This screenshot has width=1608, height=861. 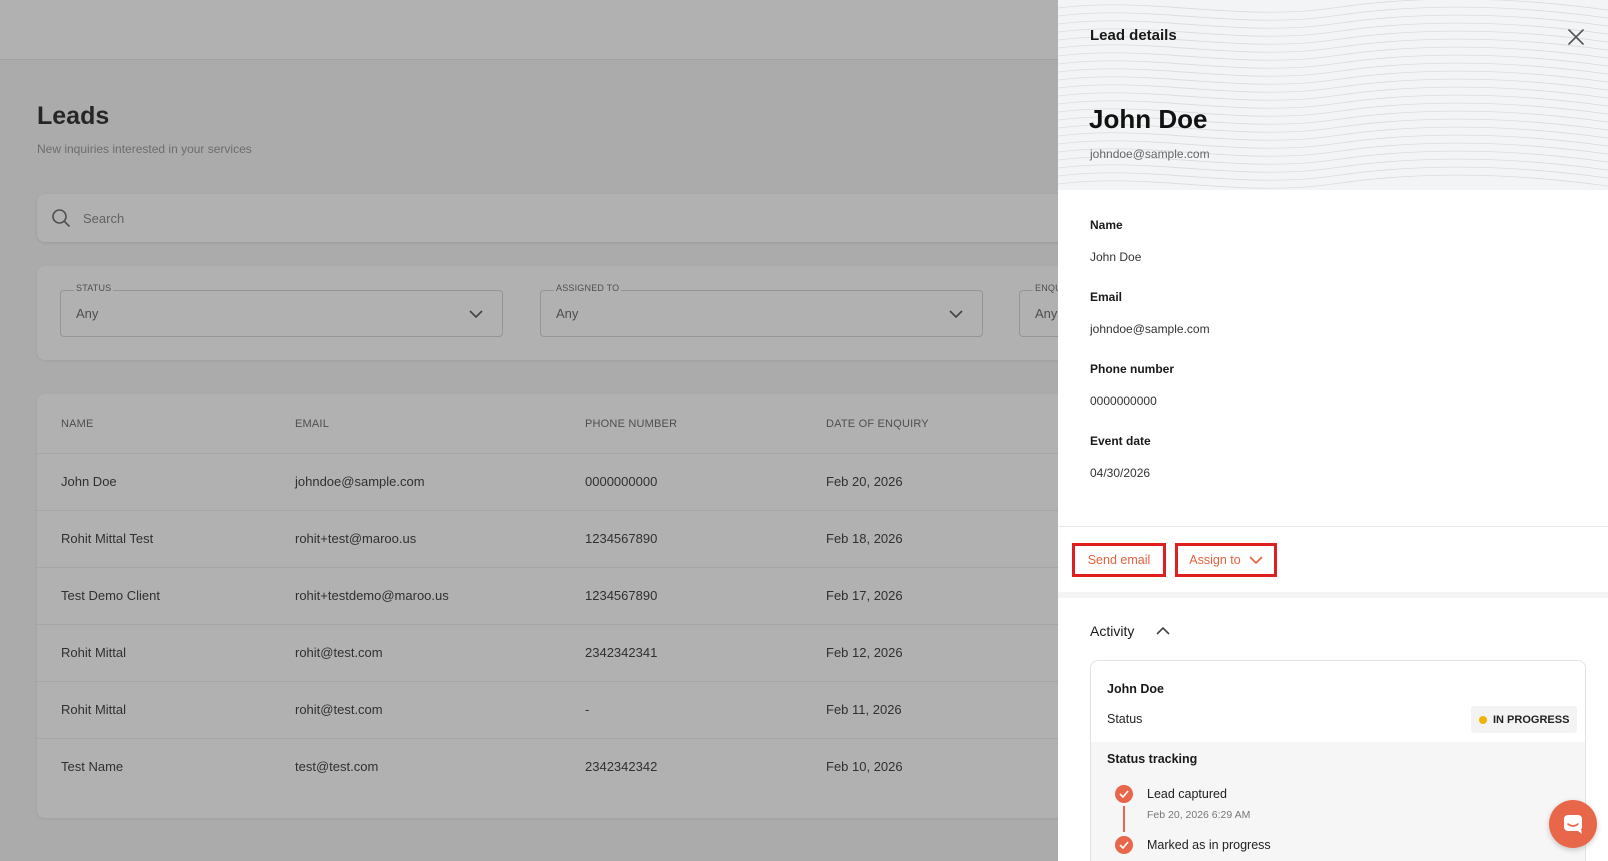 I want to click on activity-title: Activity, so click(x=1112, y=631).